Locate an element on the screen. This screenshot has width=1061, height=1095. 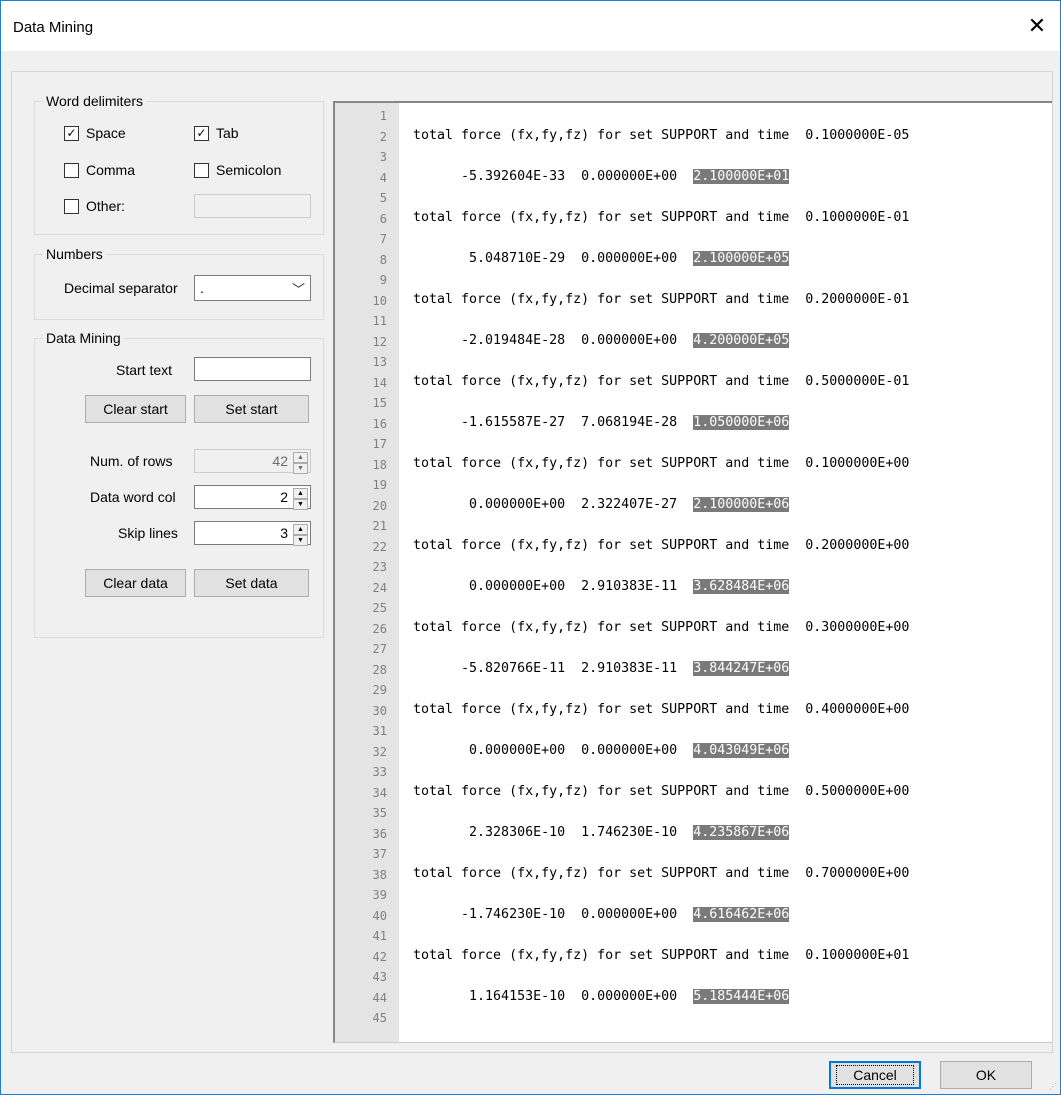
selected-data-word: 5.185444E+06 is located at coordinates (741, 996).